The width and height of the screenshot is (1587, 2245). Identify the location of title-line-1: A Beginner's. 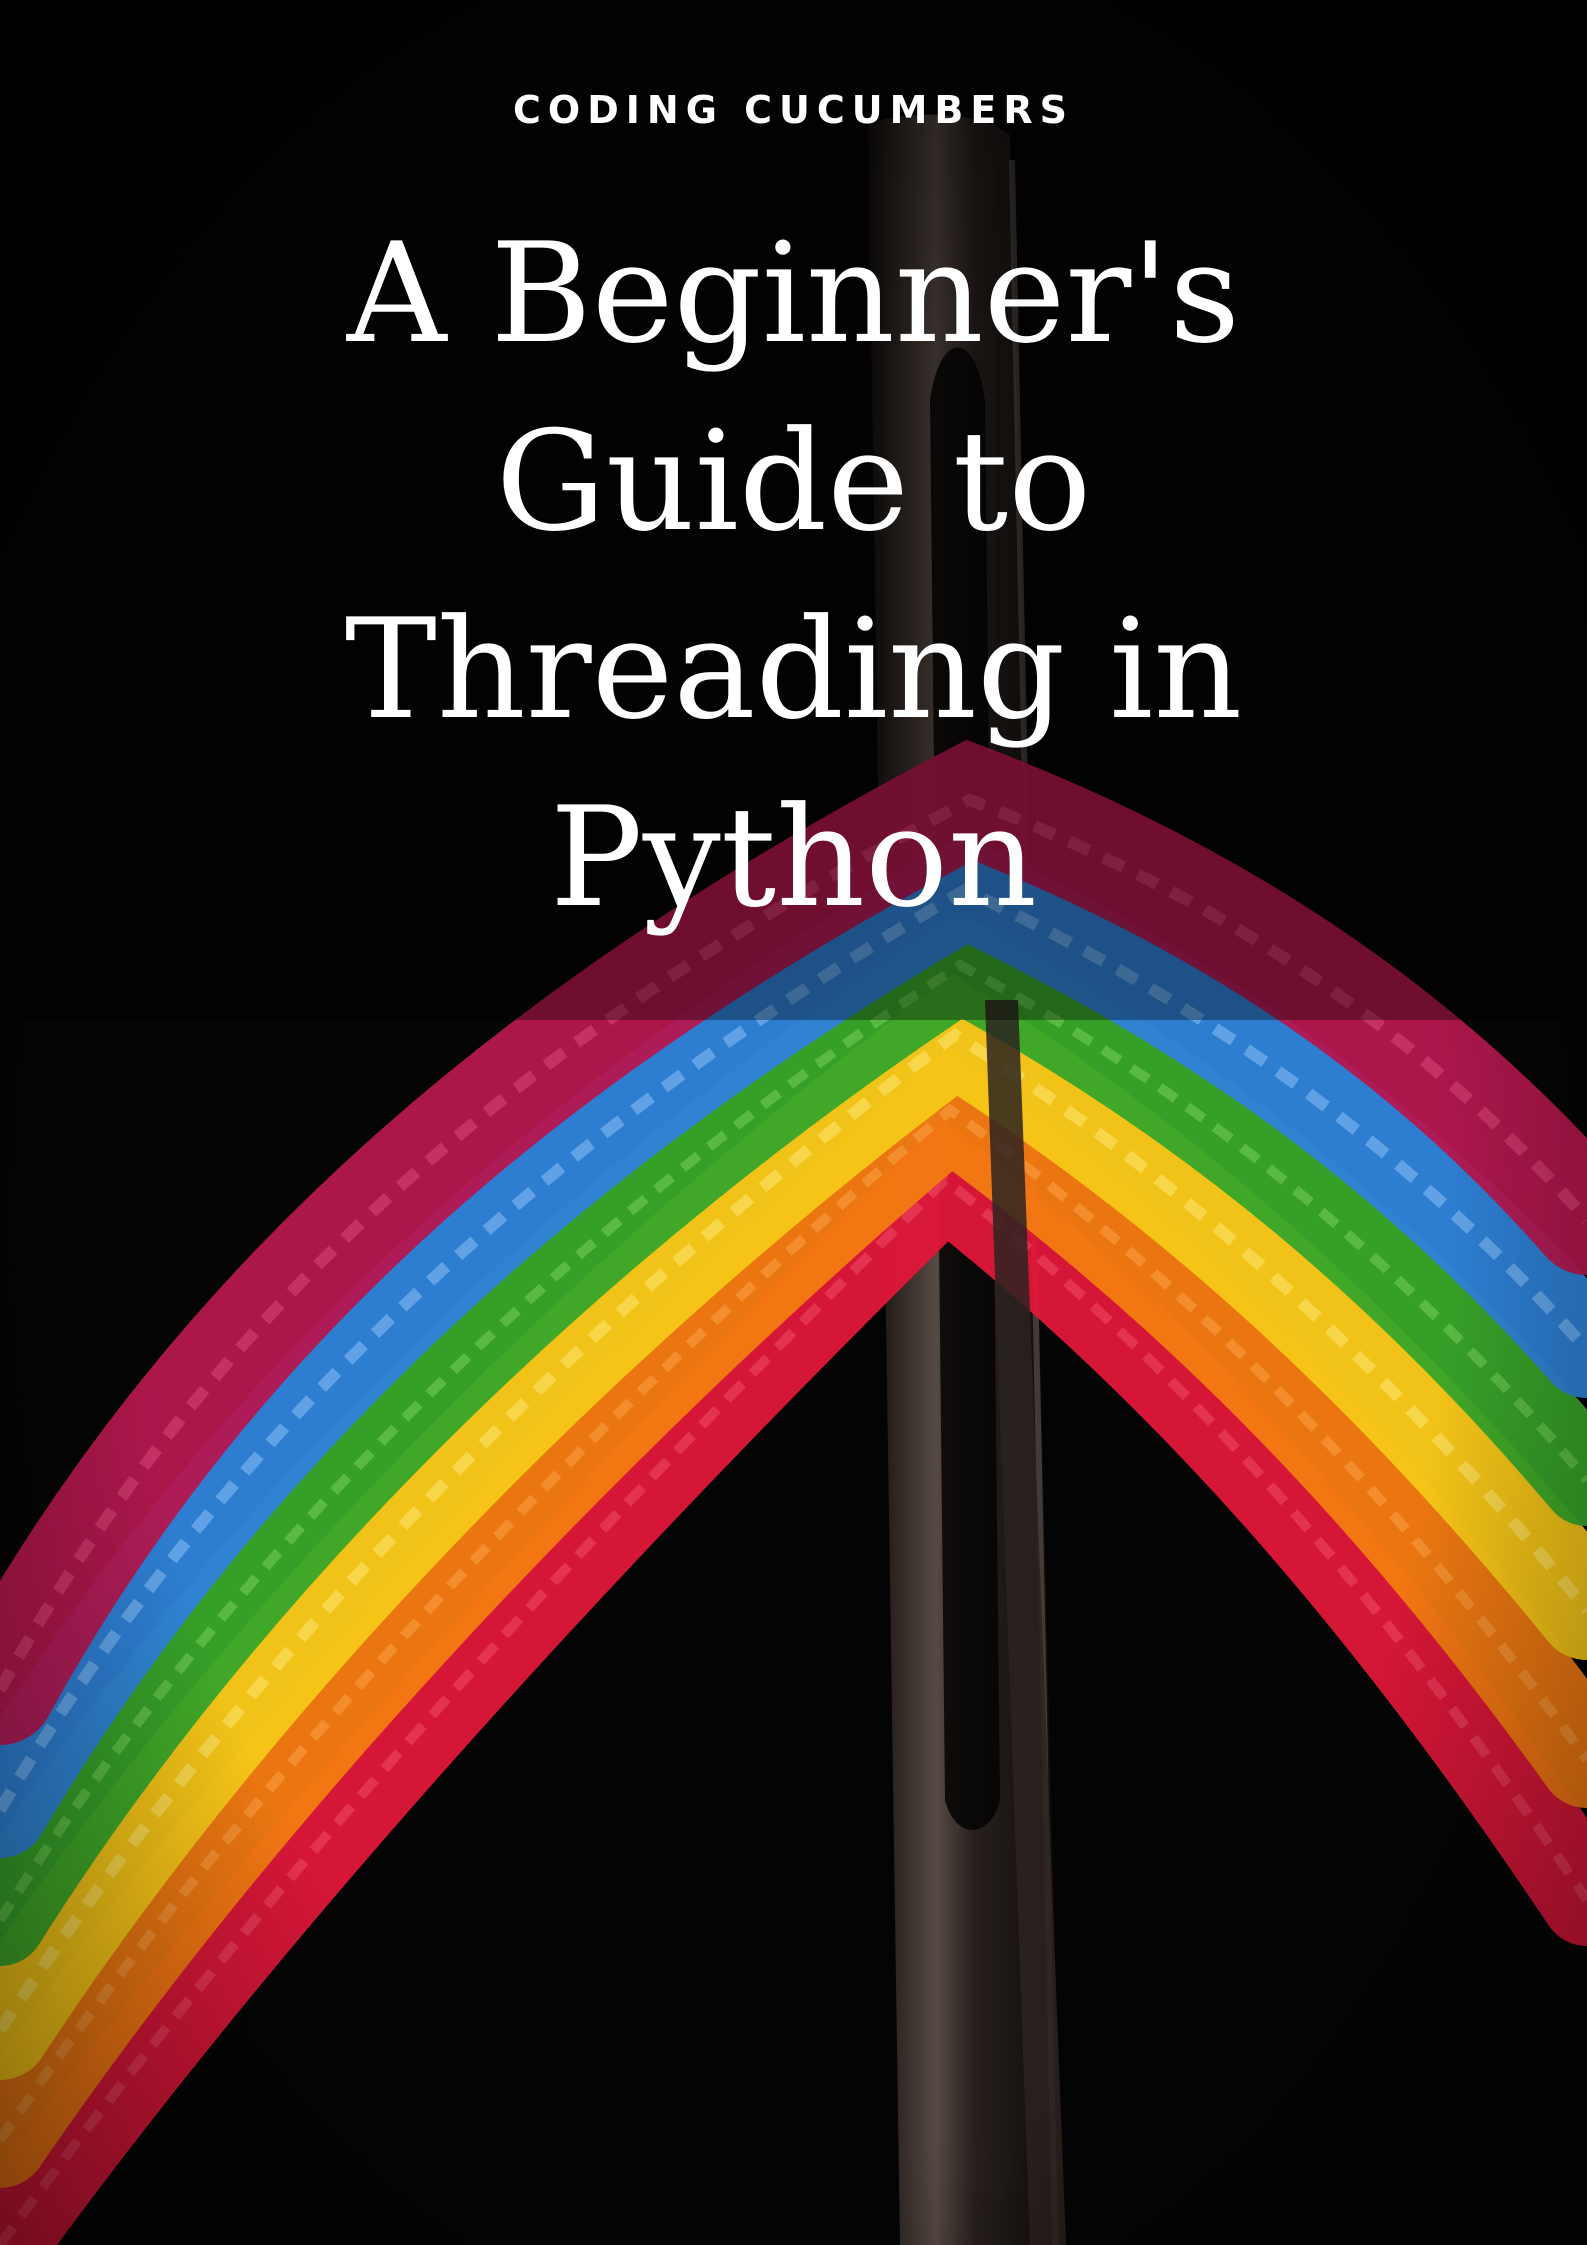
(793, 293).